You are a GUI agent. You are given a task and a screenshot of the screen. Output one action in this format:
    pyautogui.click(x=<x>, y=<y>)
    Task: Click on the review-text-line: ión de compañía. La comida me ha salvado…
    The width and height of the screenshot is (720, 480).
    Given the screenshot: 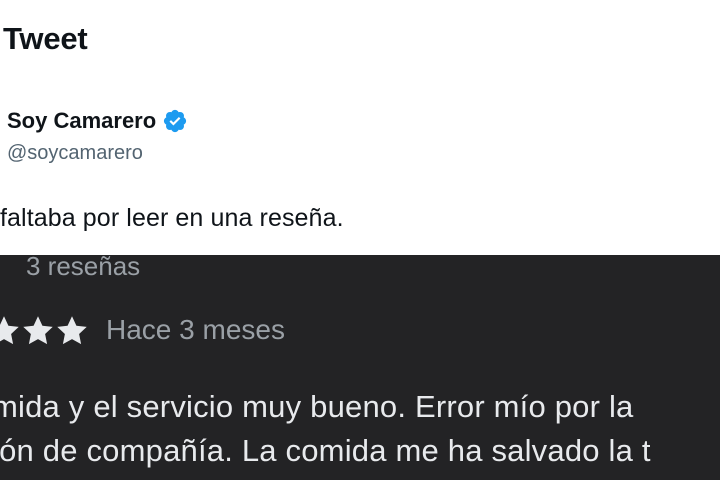 What is the action you would take?
    pyautogui.click(x=325, y=450)
    